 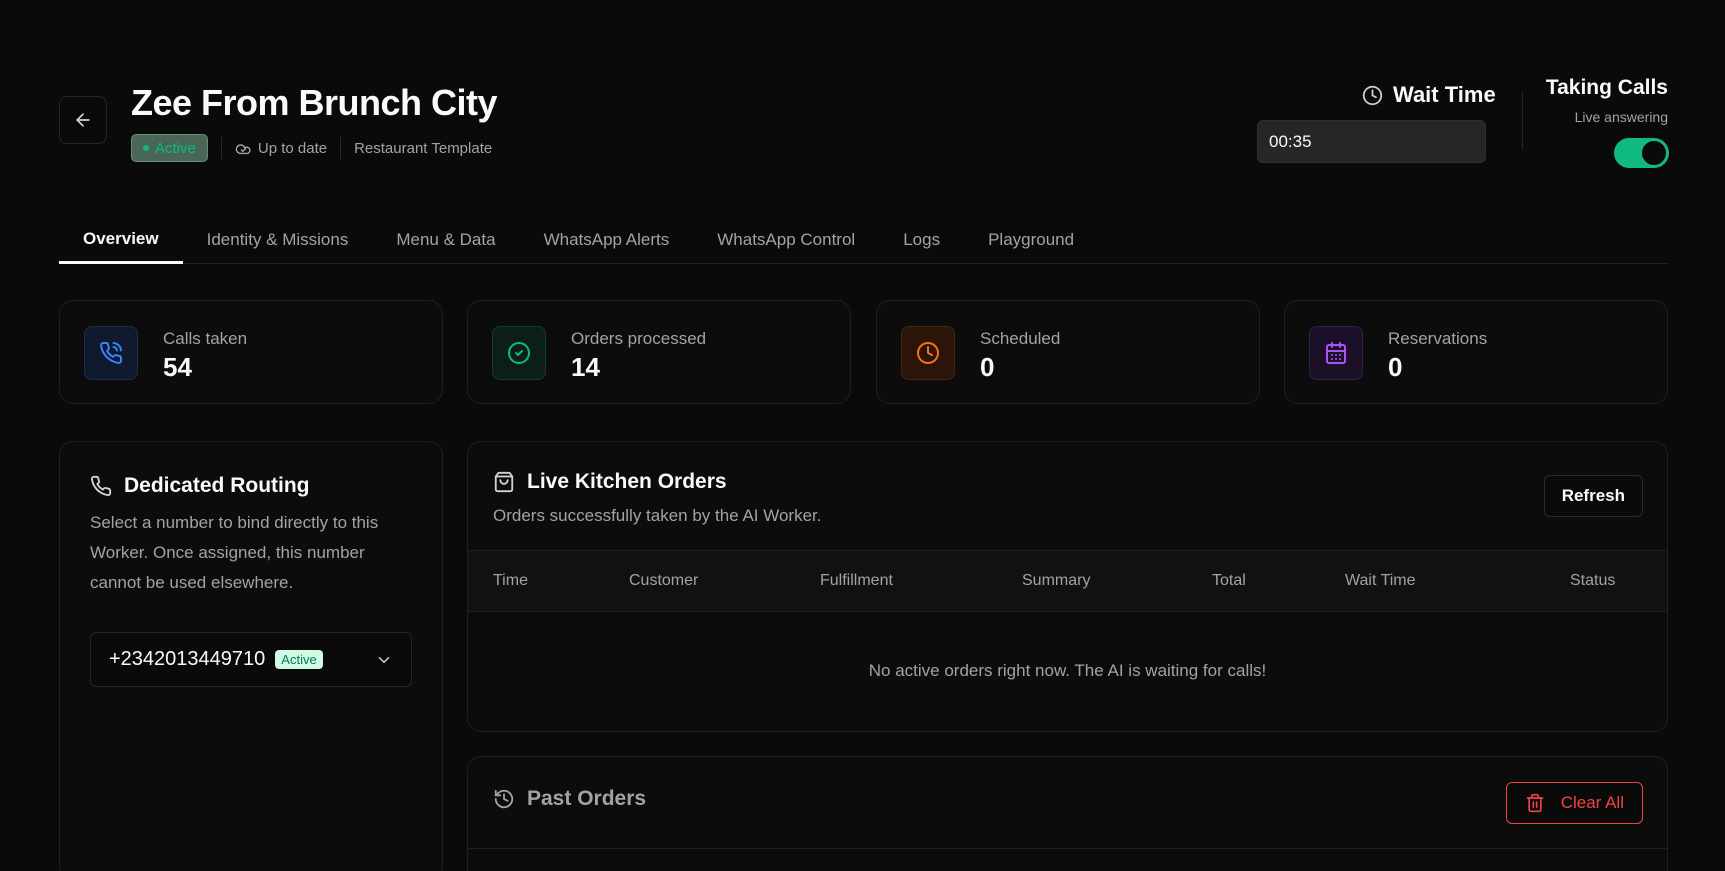 What do you see at coordinates (251, 352) in the screenshot?
I see `stat-card-calls: Calls taken 54` at bounding box center [251, 352].